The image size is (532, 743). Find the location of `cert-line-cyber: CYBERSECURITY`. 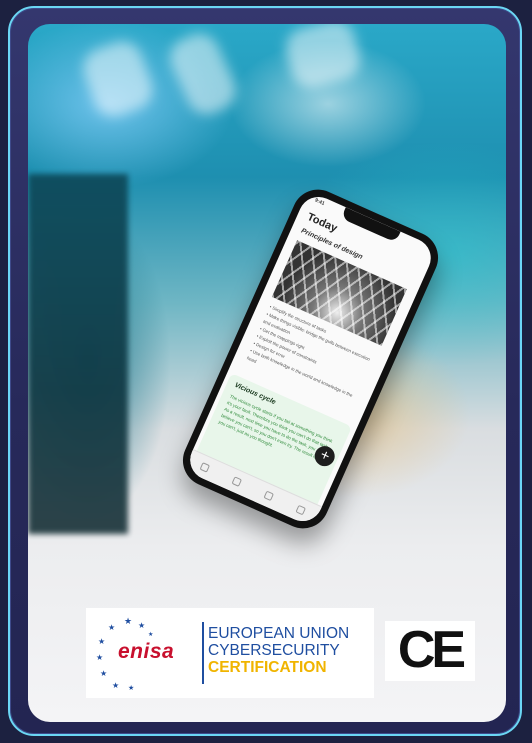

cert-line-cyber: CYBERSECURITY is located at coordinates (274, 650).